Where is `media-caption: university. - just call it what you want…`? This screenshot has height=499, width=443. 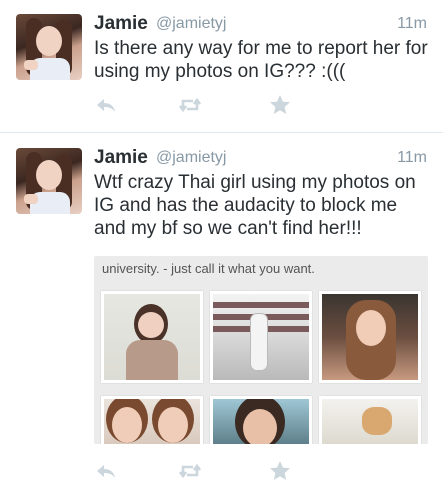
media-caption: university. - just call it what you want… is located at coordinates (208, 268).